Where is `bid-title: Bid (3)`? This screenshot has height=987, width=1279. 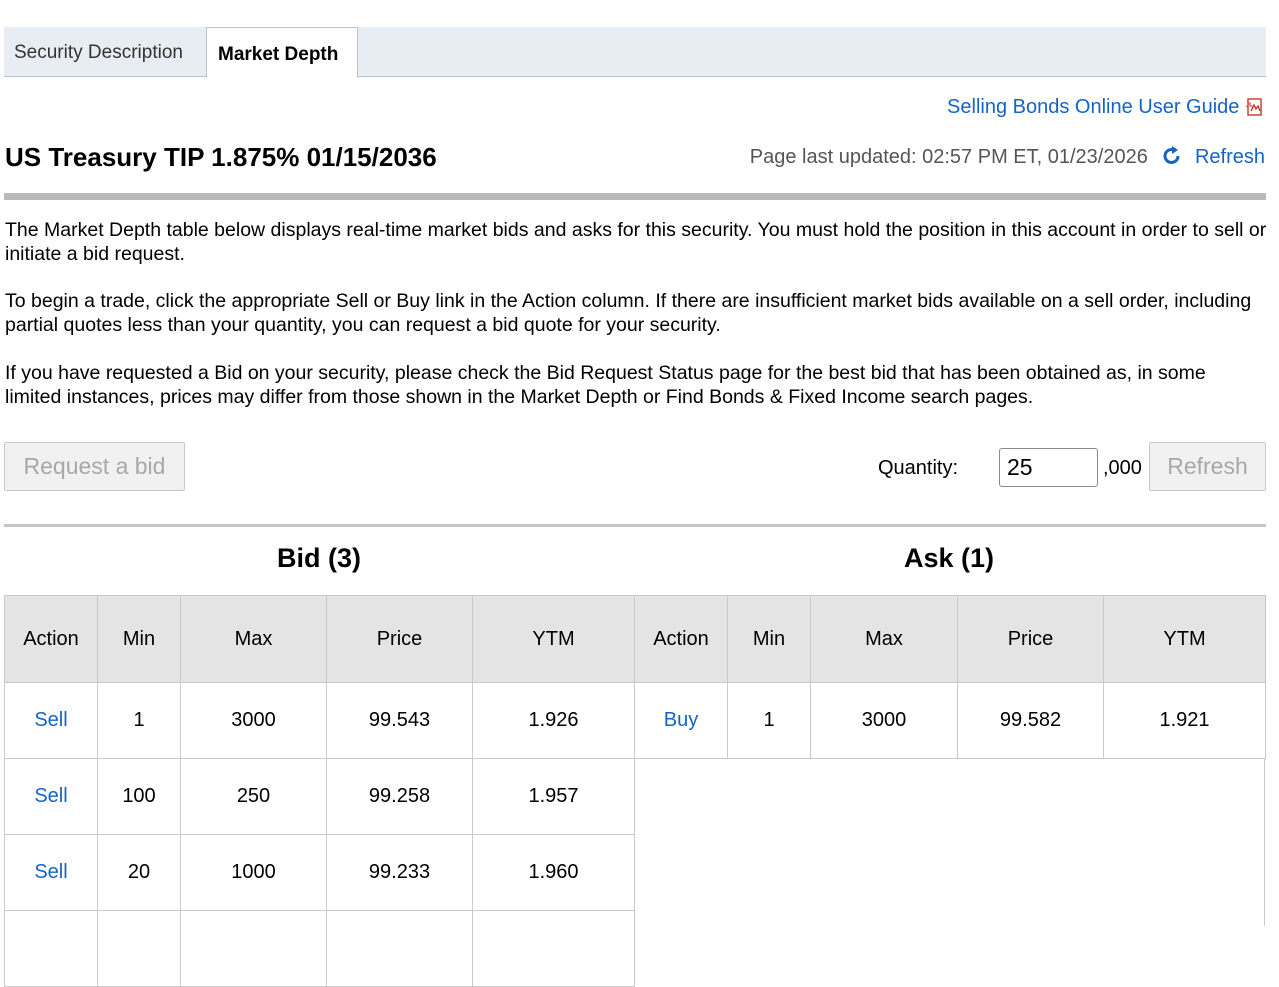
bid-title: Bid (3) is located at coordinates (319, 558).